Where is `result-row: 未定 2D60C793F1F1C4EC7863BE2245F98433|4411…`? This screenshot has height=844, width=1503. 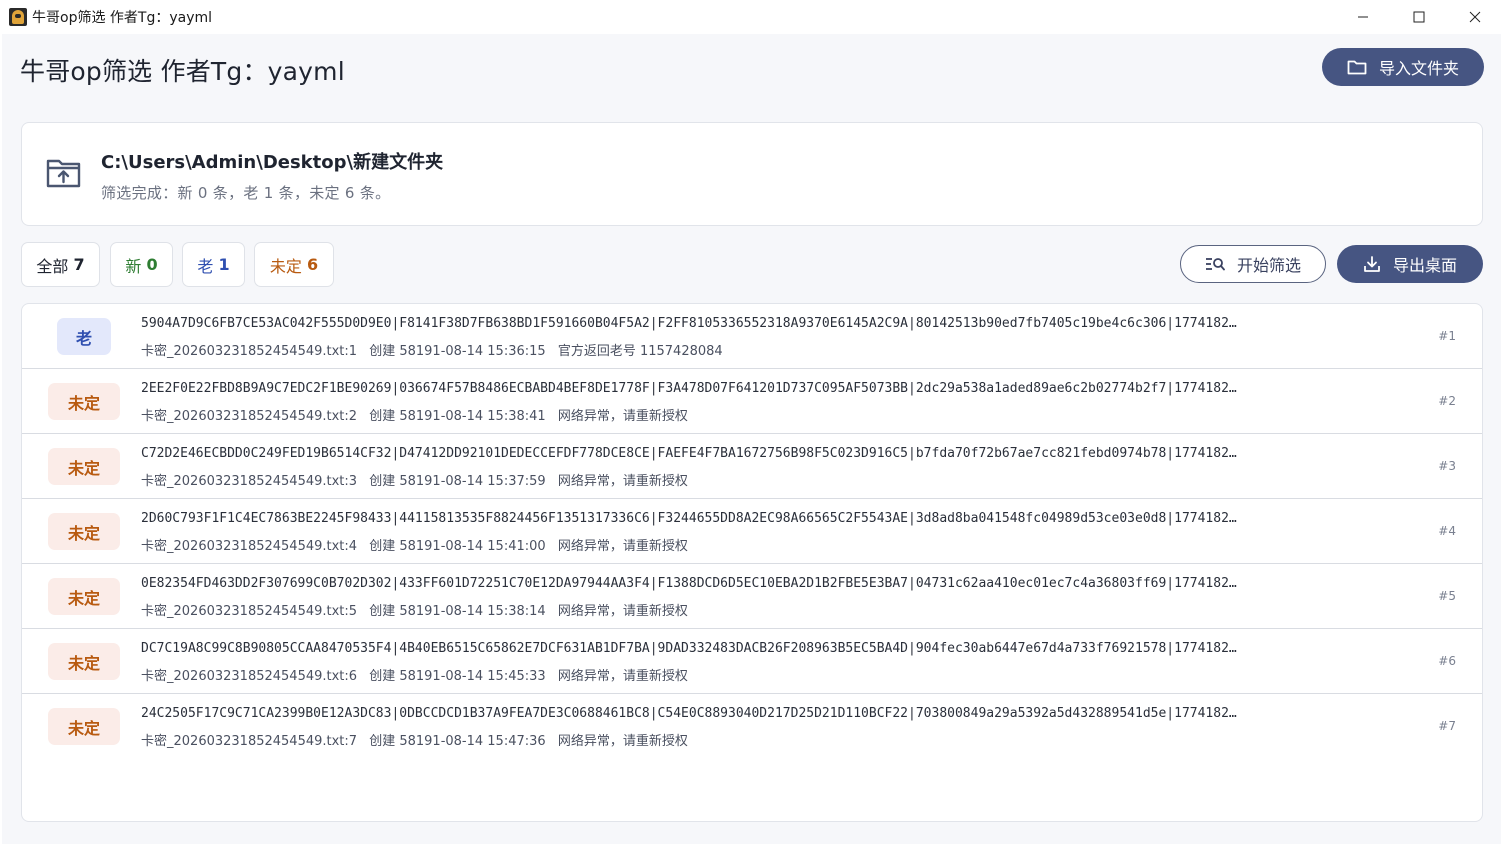 result-row: 未定 2D60C793F1F1C4EC7863BE2245F98433|4411… is located at coordinates (752, 531).